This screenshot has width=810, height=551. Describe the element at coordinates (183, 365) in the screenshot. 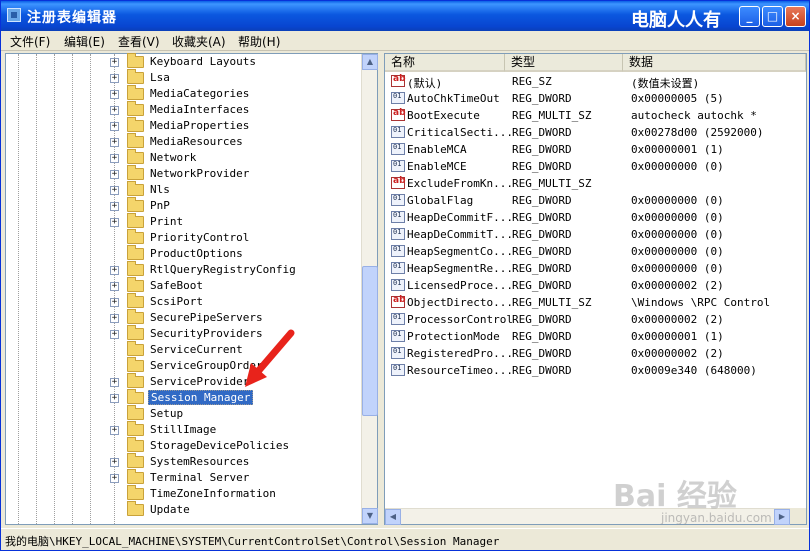

I see `tree-item: ServiceGroupOrder` at that location.